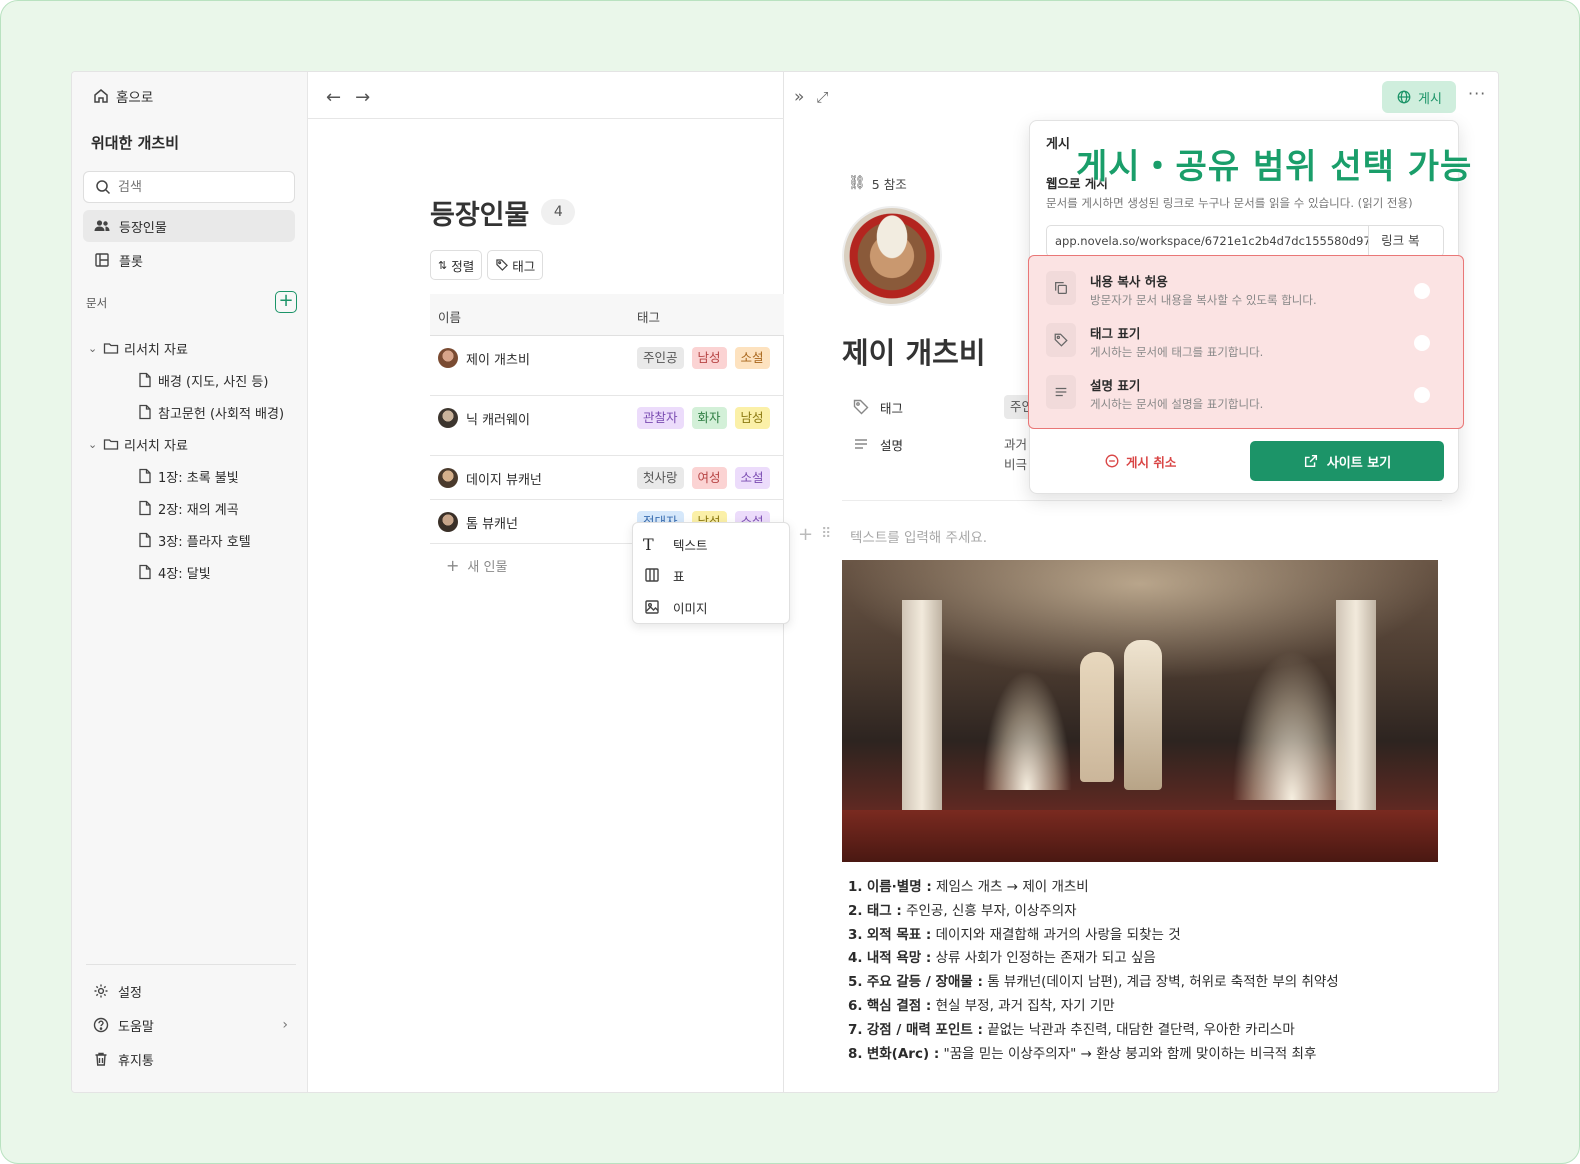  Describe the element at coordinates (348, 97) in the screenshot. I see `history-nav: ← →` at that location.